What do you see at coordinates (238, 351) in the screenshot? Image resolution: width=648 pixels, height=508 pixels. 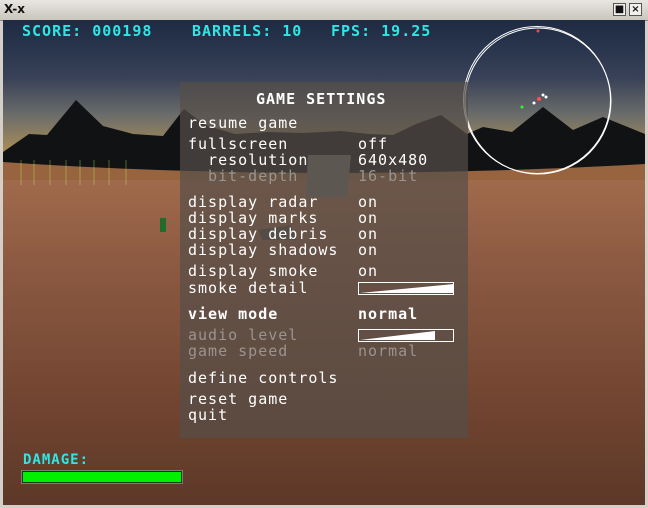 I see `menu-item-game-speed: game speed` at bounding box center [238, 351].